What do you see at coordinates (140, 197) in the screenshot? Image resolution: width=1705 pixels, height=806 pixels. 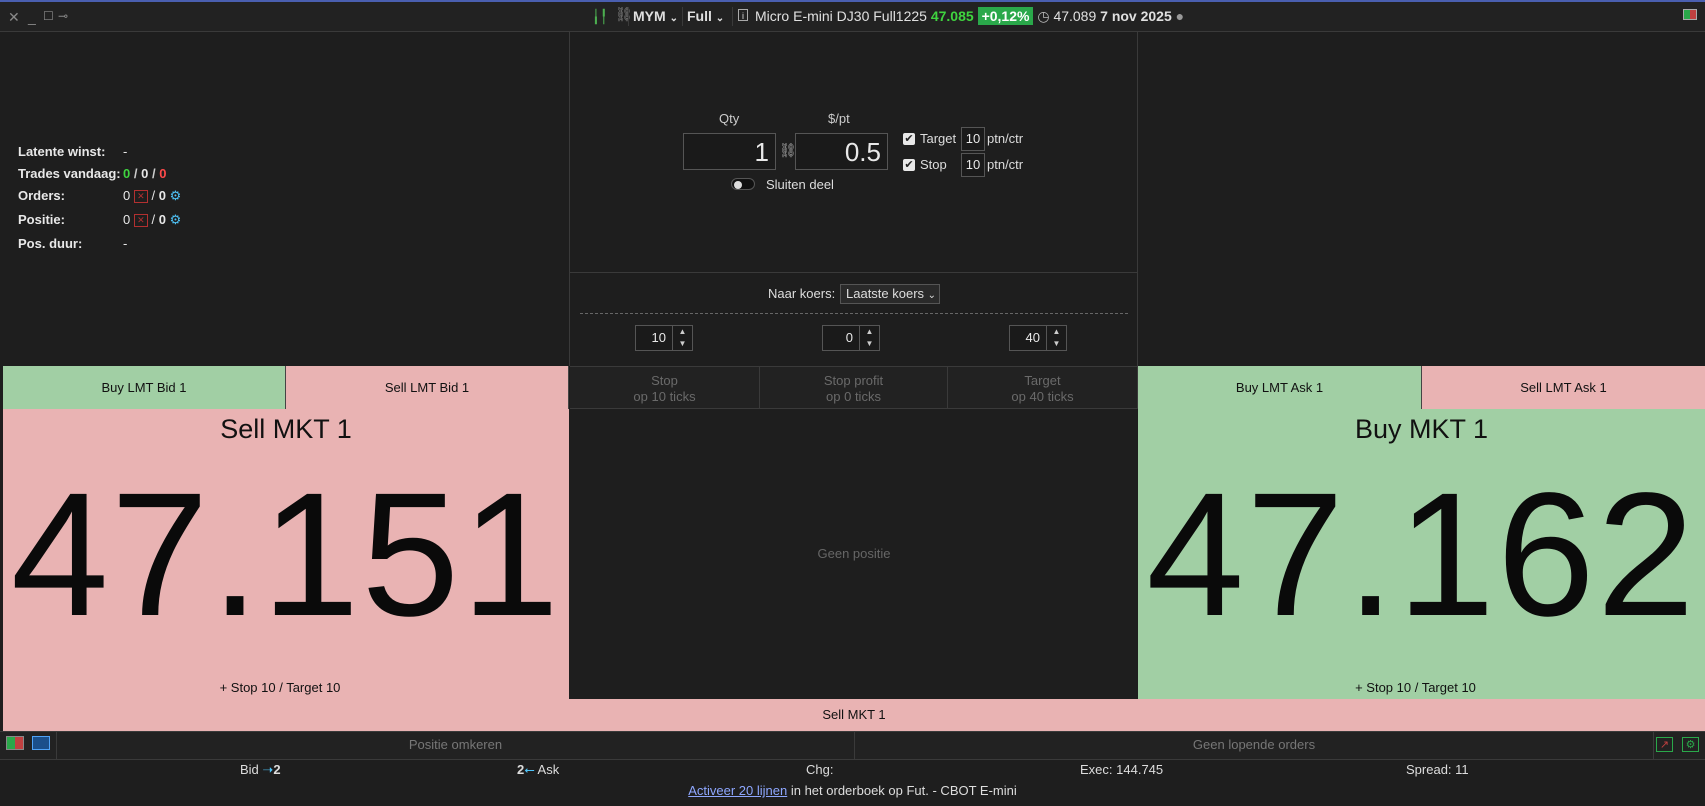 I see `cancel-orders-icon: ✕` at bounding box center [140, 197].